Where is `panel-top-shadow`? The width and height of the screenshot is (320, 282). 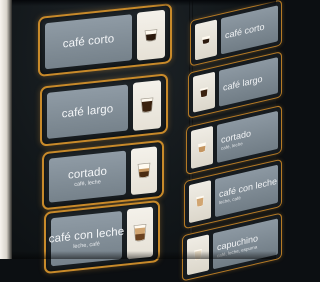
panel-top-shadow is located at coordinates (144, 3).